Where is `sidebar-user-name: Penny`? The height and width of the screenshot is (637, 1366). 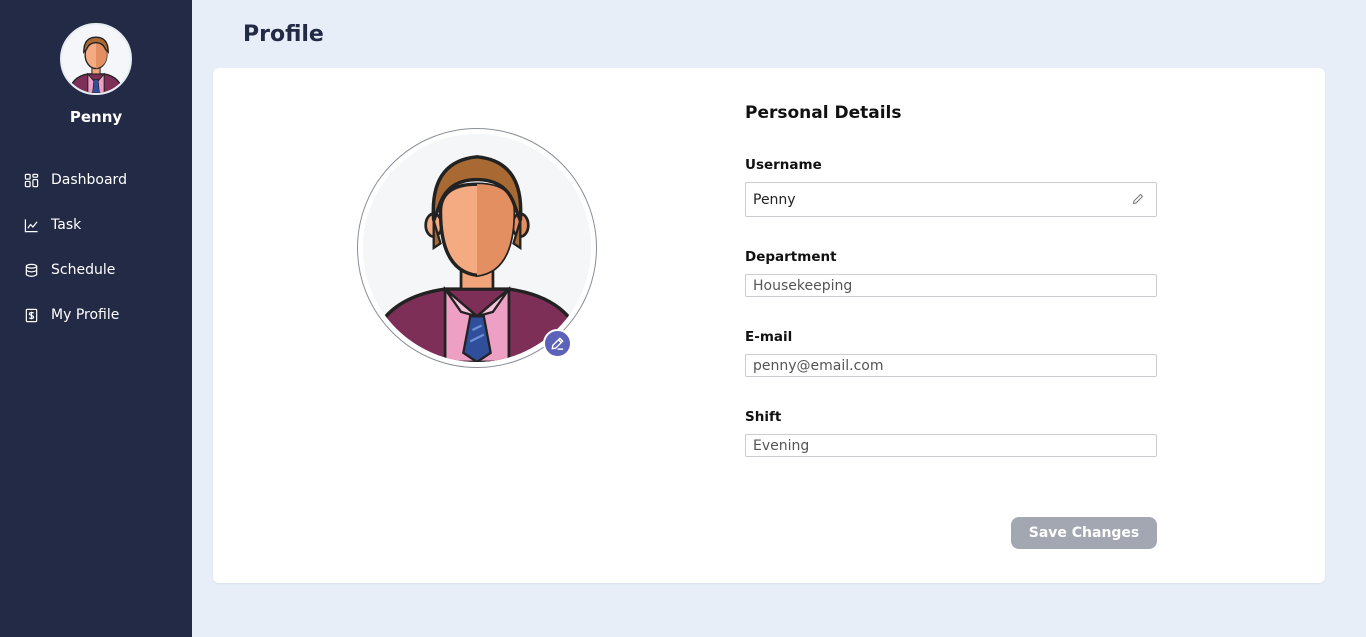
sidebar-user-name: Penny is located at coordinates (96, 117).